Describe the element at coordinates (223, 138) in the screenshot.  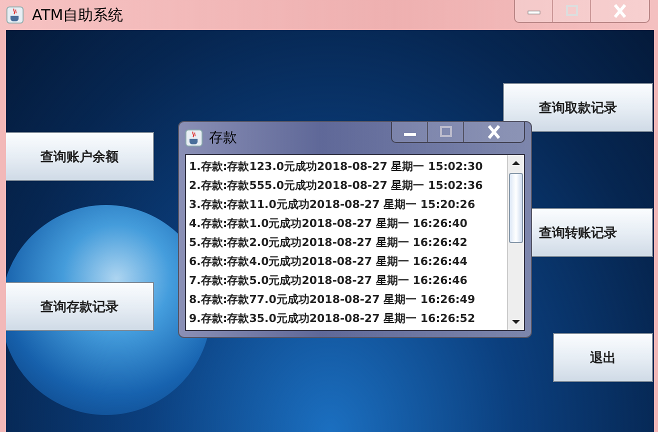
I see `dialog-title: 存款` at that location.